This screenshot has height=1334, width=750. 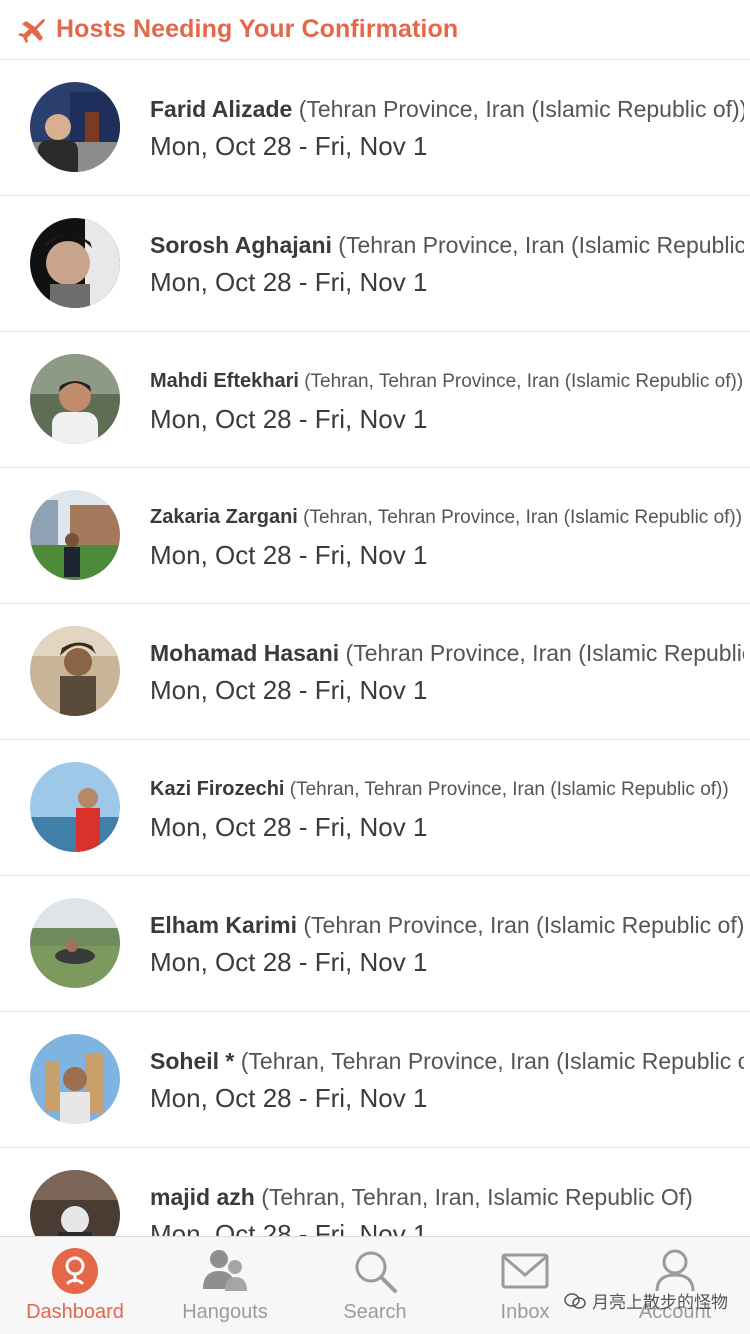 What do you see at coordinates (241, 245) in the screenshot?
I see `host-name: Sorosh Aghajani` at bounding box center [241, 245].